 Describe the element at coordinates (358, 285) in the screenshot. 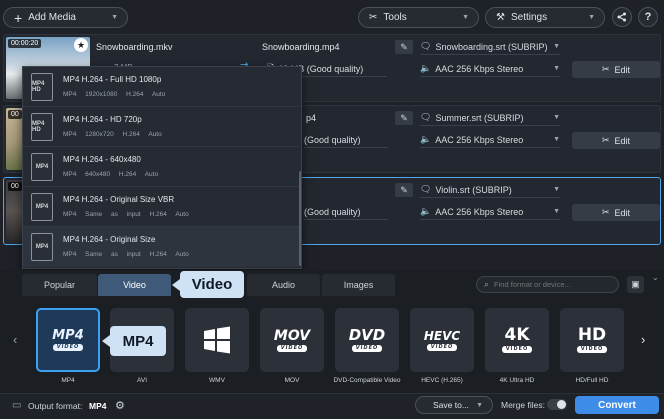

I see `tab-images: Images` at that location.